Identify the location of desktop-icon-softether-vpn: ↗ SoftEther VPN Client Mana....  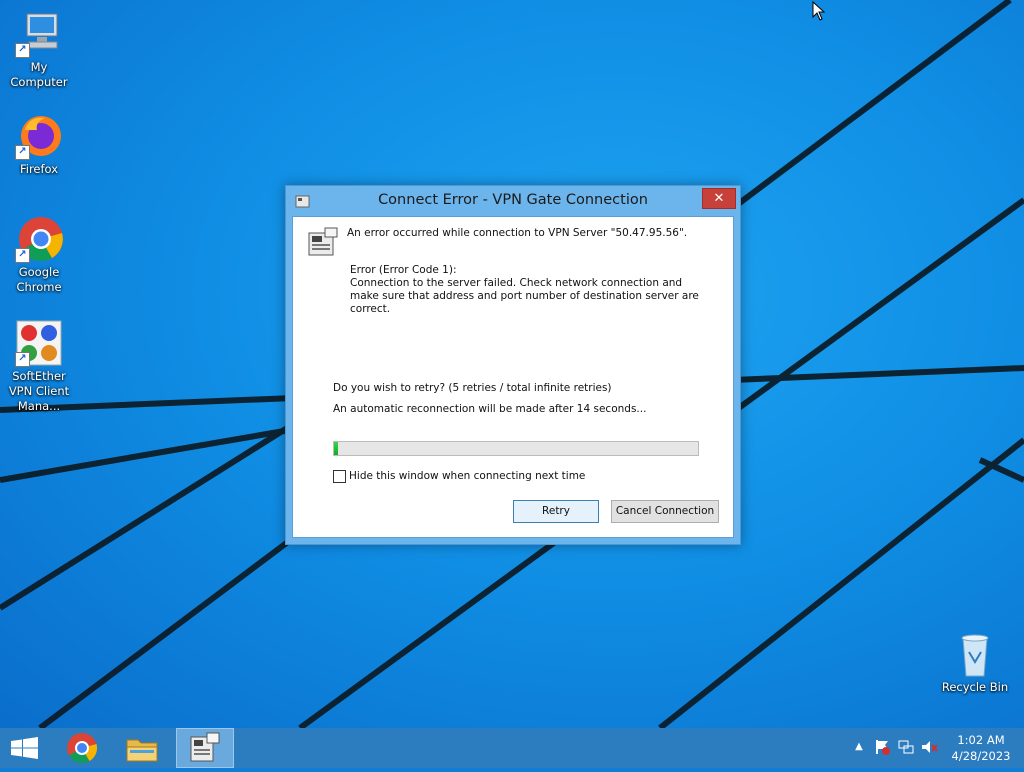
(39, 366).